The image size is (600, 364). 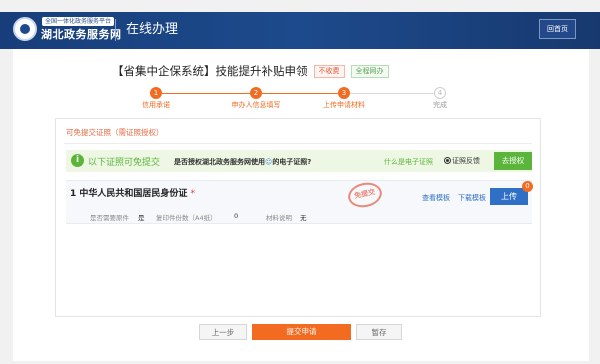 What do you see at coordinates (193, 194) in the screenshot?
I see `required-mark: *` at bounding box center [193, 194].